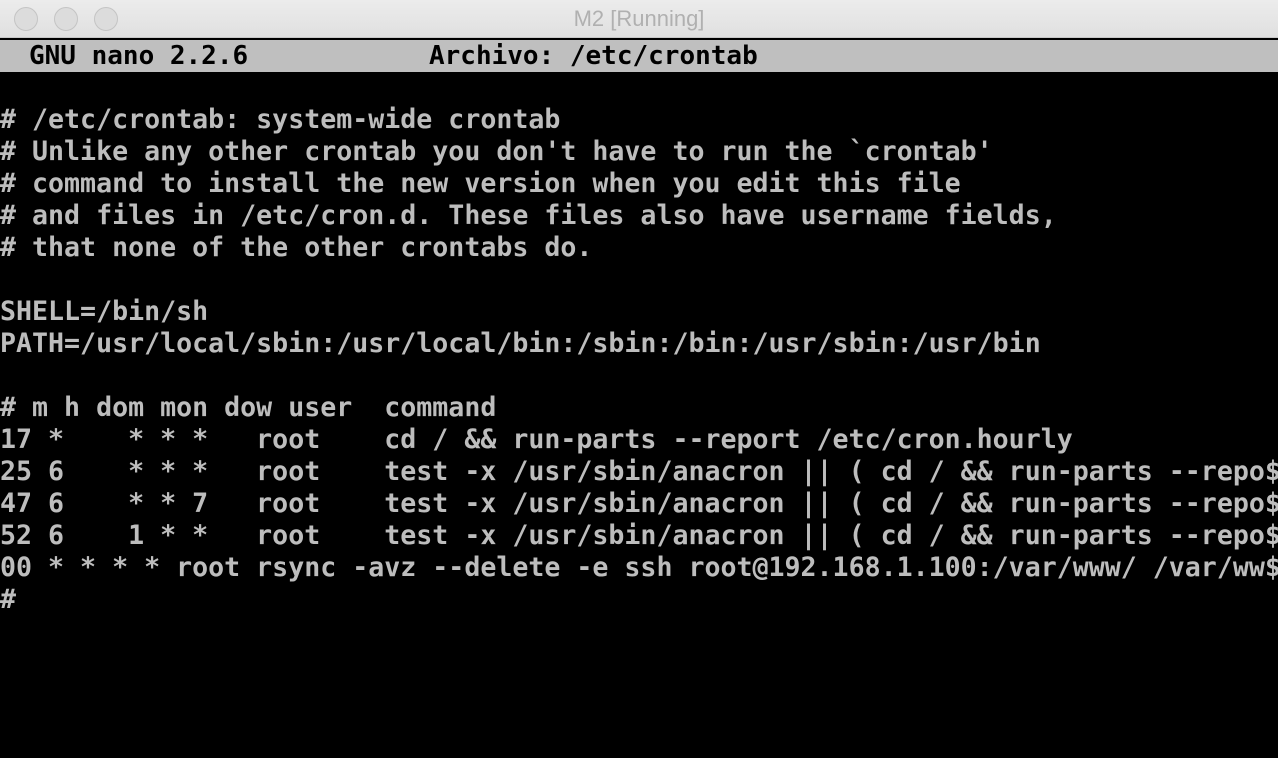 The width and height of the screenshot is (1278, 758). I want to click on buffer-line: # that none of the other crontabs do., so click(296, 247).